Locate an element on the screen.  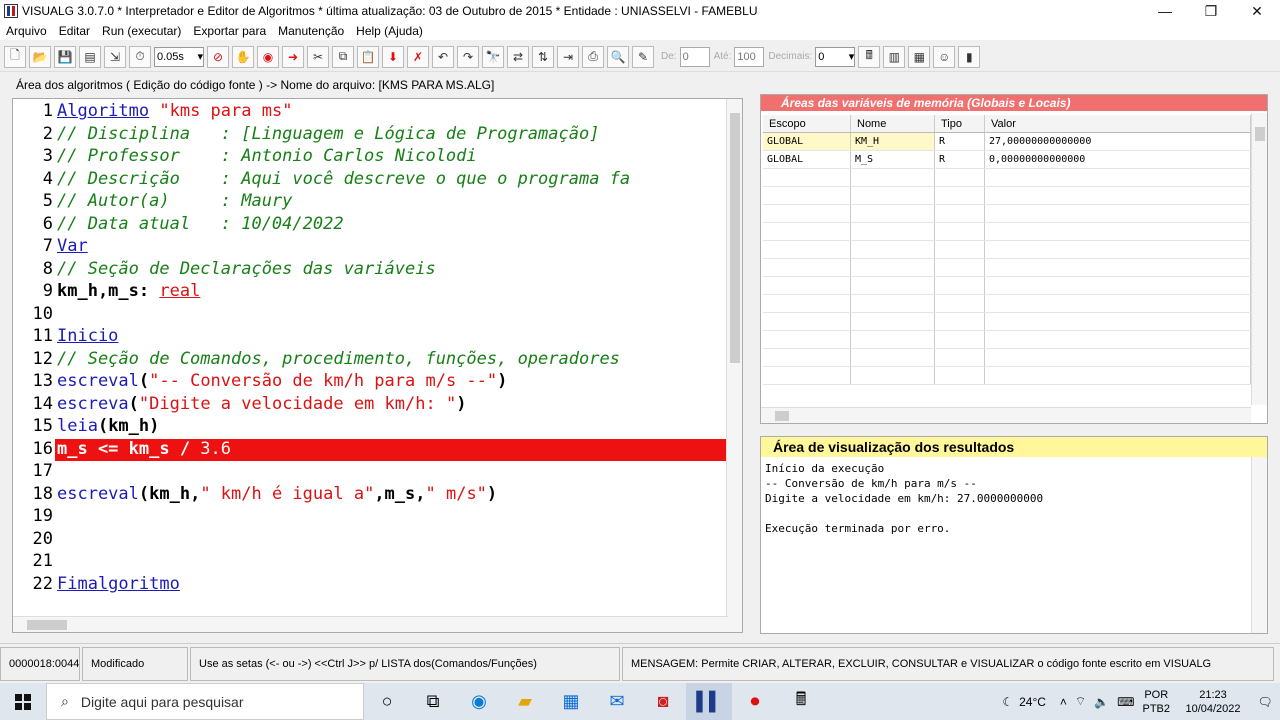
ate-input: 100 is located at coordinates (749, 56).